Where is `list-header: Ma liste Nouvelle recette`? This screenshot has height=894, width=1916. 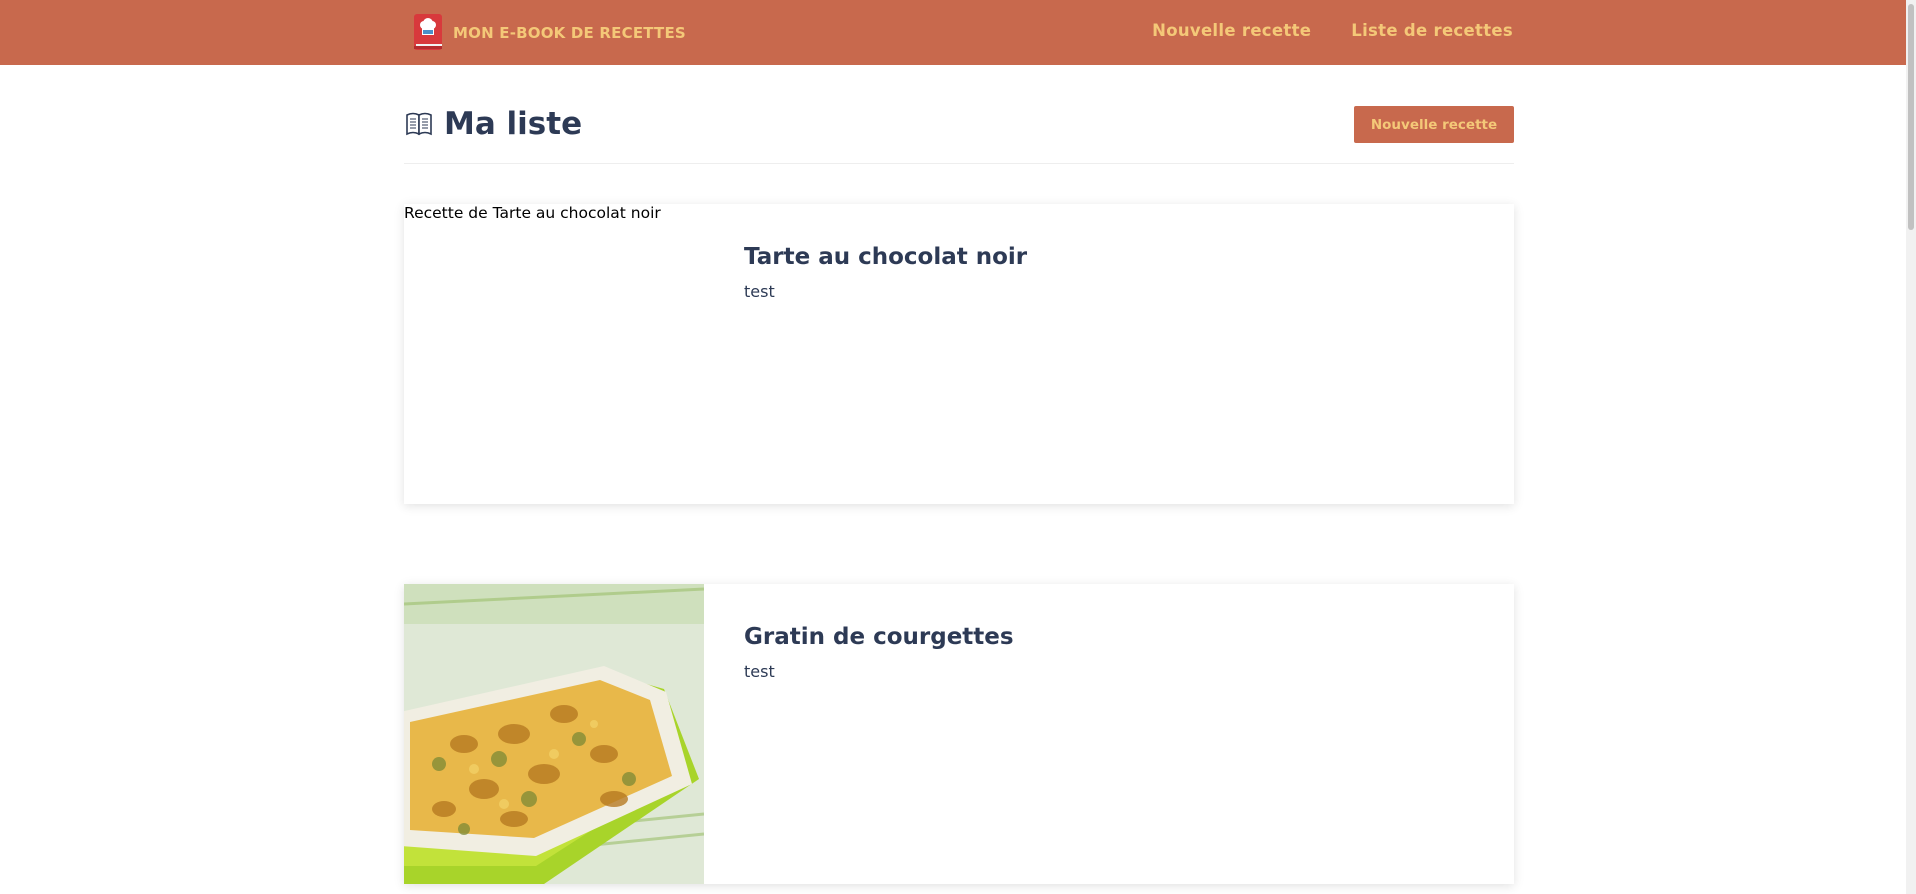
list-header: Ma liste Nouvelle recette is located at coordinates (959, 134).